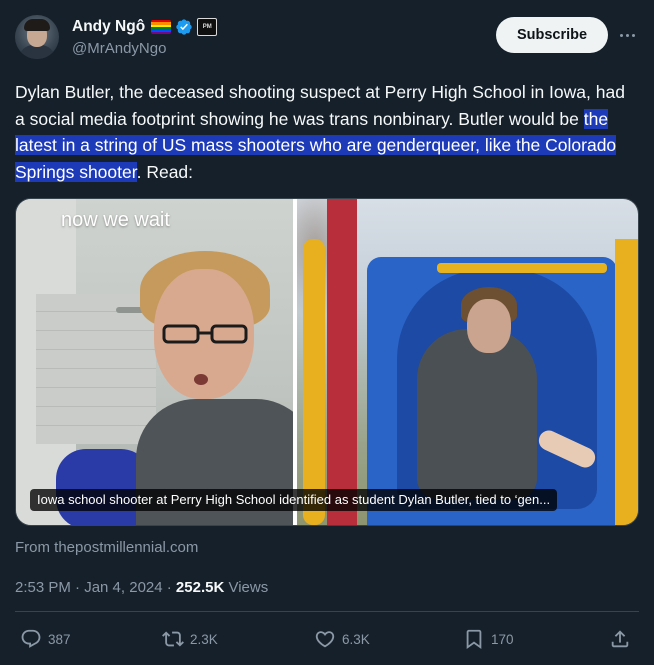 The image size is (654, 665). Describe the element at coordinates (356, 639) in the screenshot. I see `like-count: 6.3K` at that location.